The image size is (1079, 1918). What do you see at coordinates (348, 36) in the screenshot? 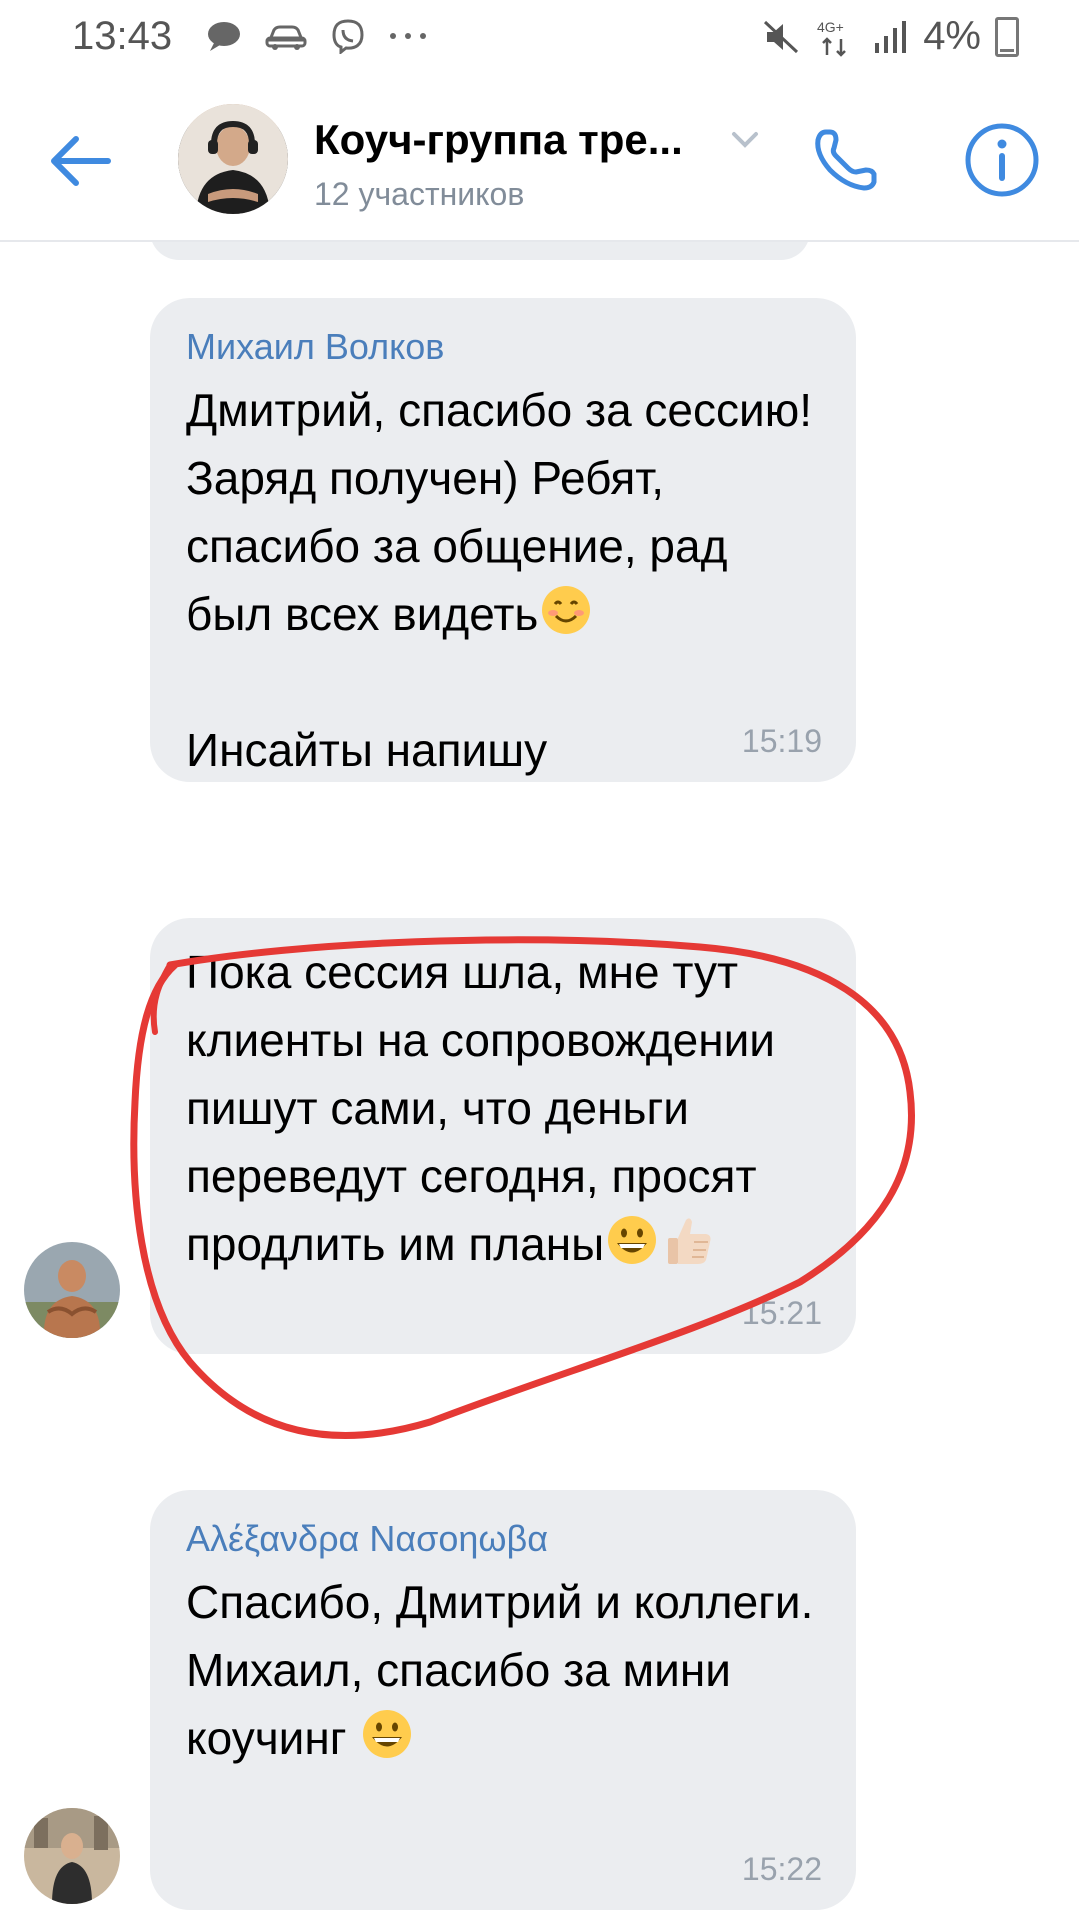
I see `viber-icon` at bounding box center [348, 36].